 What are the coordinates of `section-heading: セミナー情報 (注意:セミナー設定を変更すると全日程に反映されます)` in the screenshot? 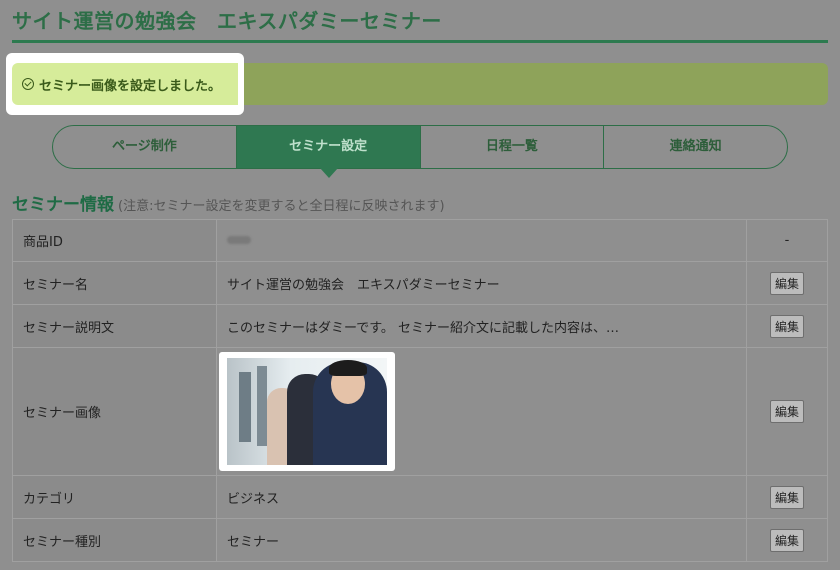 It's located at (228, 202).